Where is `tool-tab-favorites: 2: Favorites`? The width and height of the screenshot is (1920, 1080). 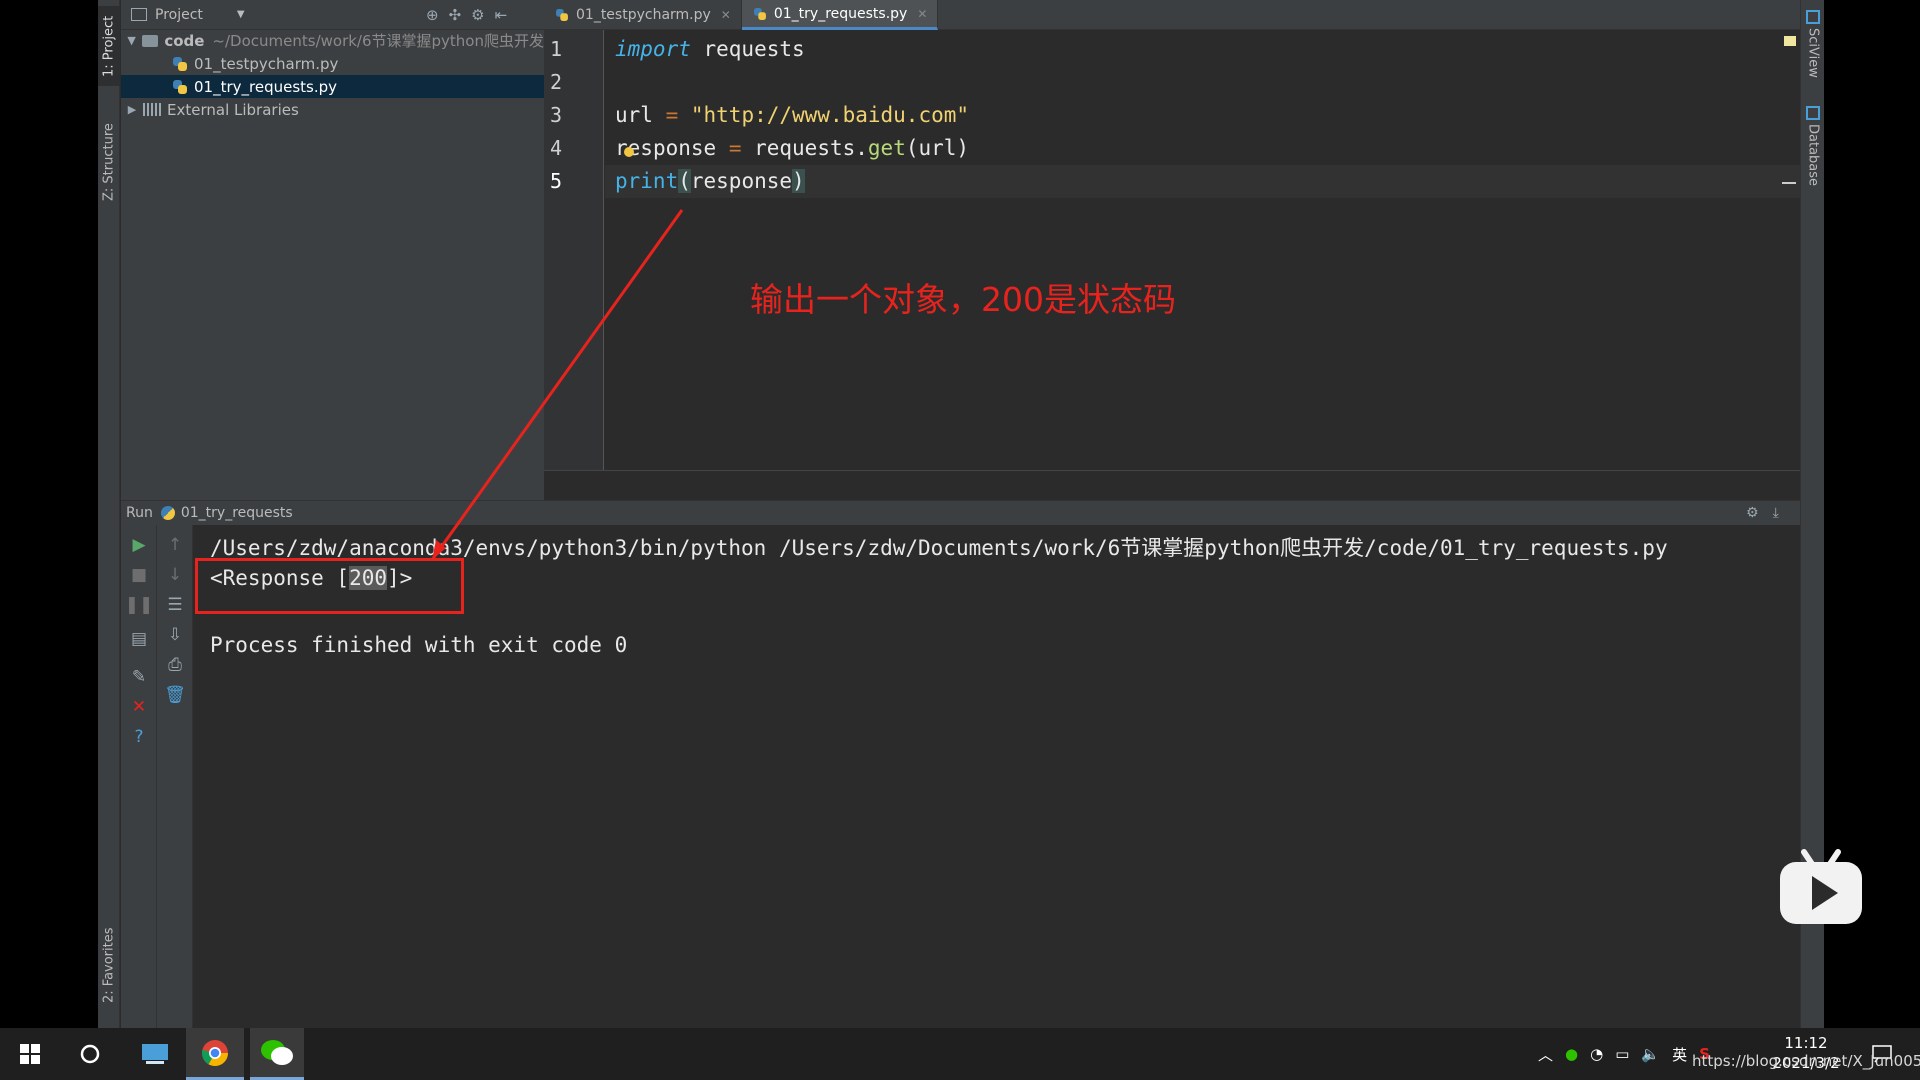
tool-tab-favorites: 2: Favorites is located at coordinates (109, 965).